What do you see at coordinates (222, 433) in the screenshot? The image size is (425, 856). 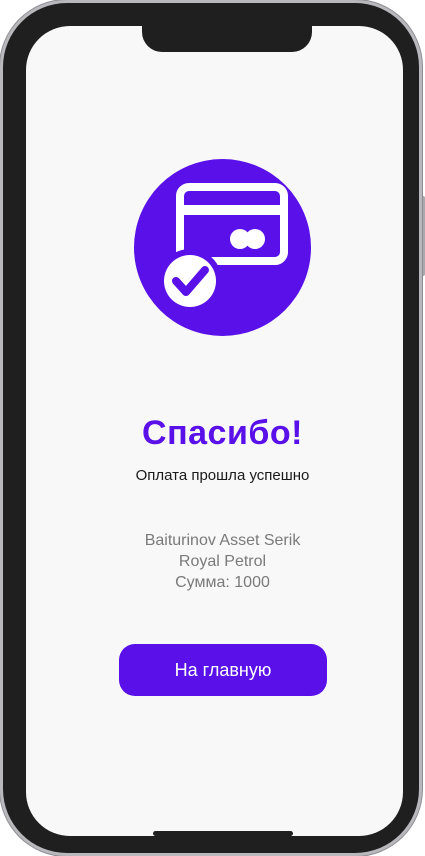 I see `success-title: Спасибо!` at bounding box center [222, 433].